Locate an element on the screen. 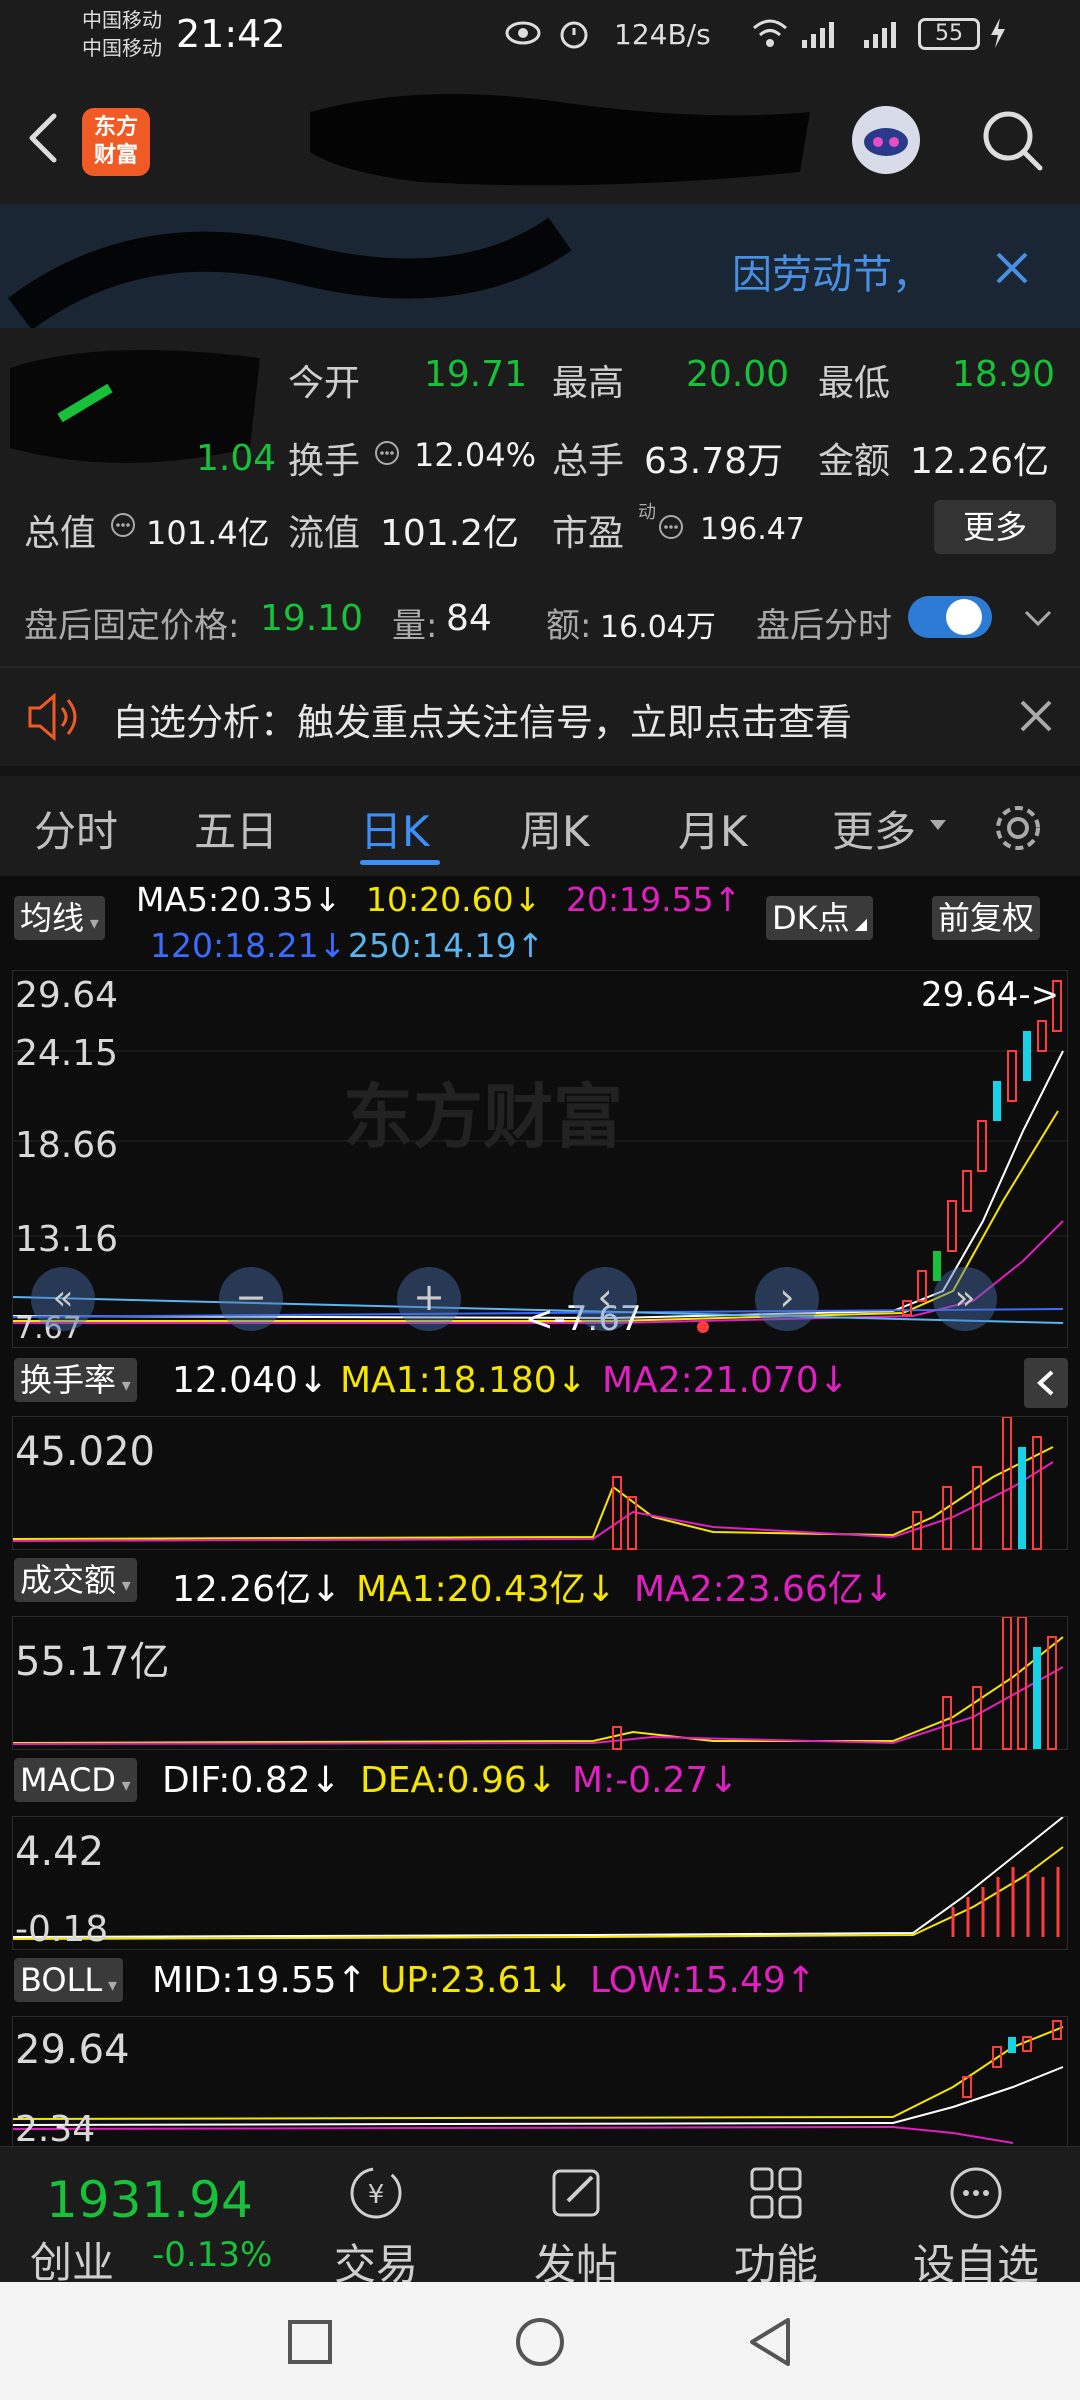 The image size is (1080, 2400). volume-current: 12.26亿↓ is located at coordinates (257, 1589).